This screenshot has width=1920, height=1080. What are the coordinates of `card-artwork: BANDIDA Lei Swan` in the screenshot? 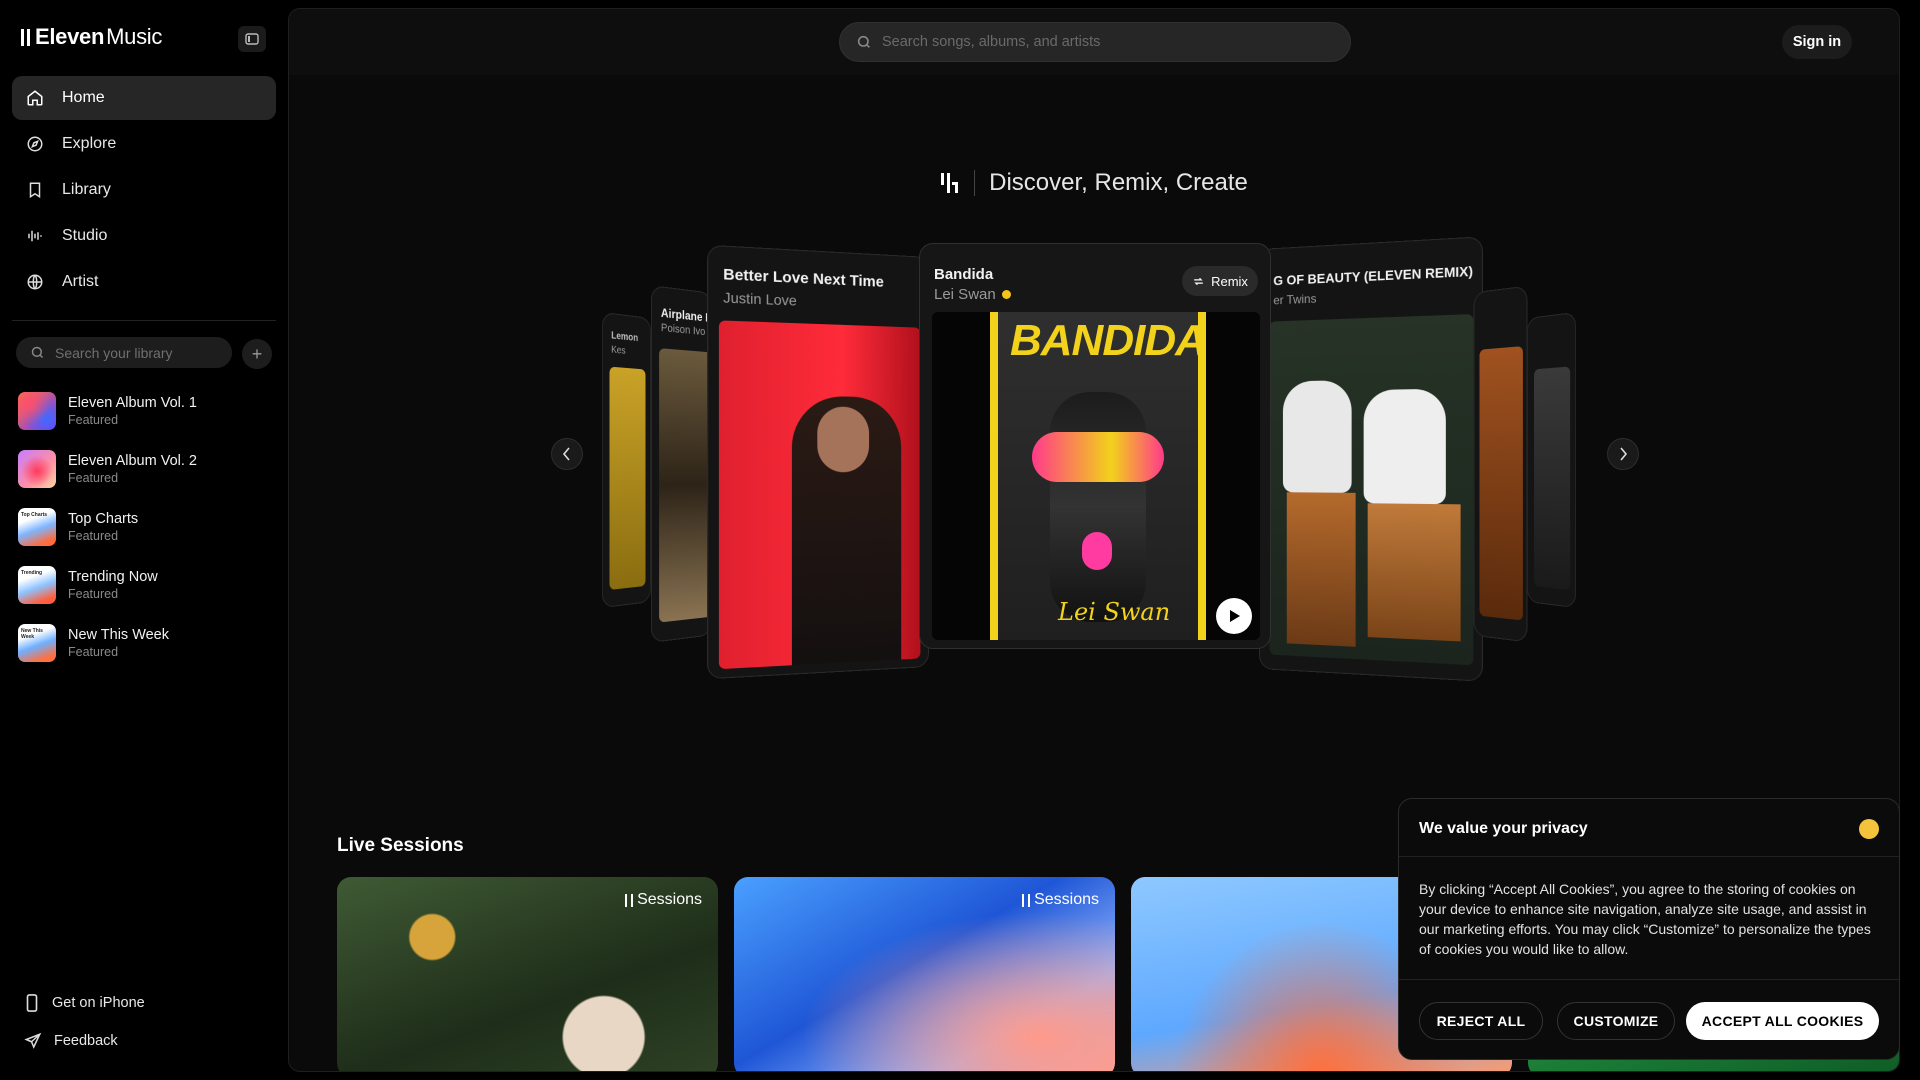 It's located at (1096, 476).